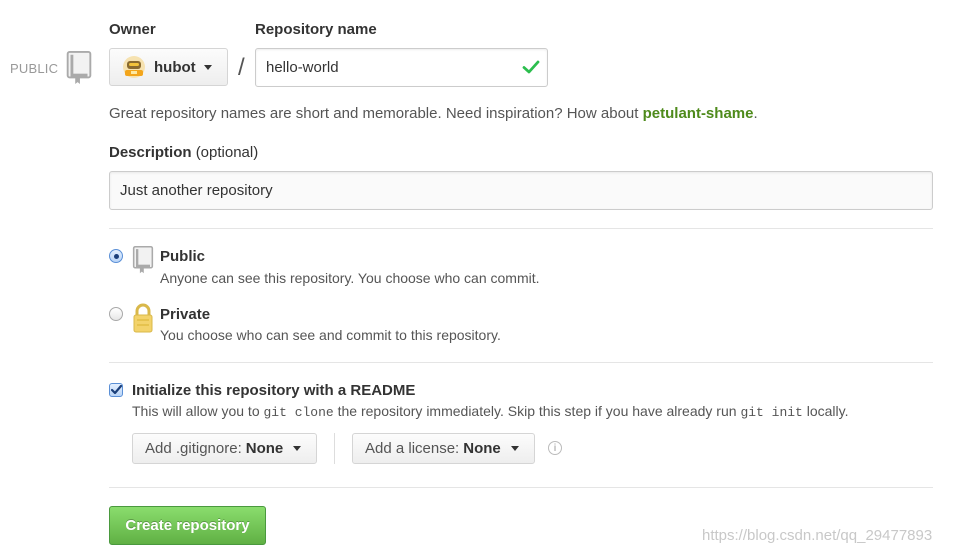 The width and height of the screenshot is (954, 554). What do you see at coordinates (273, 390) in the screenshot?
I see `readme-label: Initialize this repository with a README` at bounding box center [273, 390].